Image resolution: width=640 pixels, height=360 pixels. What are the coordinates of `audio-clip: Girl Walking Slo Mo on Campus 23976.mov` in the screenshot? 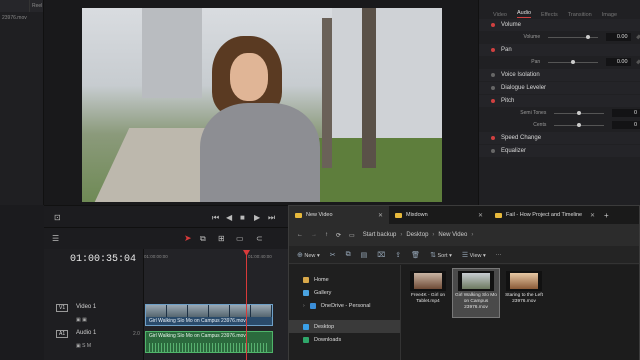 It's located at (209, 342).